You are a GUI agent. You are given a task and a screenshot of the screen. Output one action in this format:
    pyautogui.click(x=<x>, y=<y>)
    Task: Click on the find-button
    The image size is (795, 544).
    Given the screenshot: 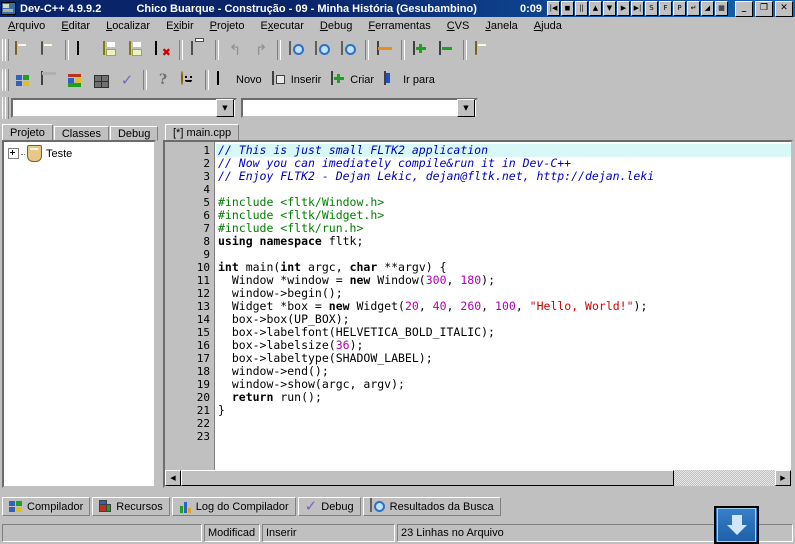 What is the action you would take?
    pyautogui.click(x=297, y=50)
    